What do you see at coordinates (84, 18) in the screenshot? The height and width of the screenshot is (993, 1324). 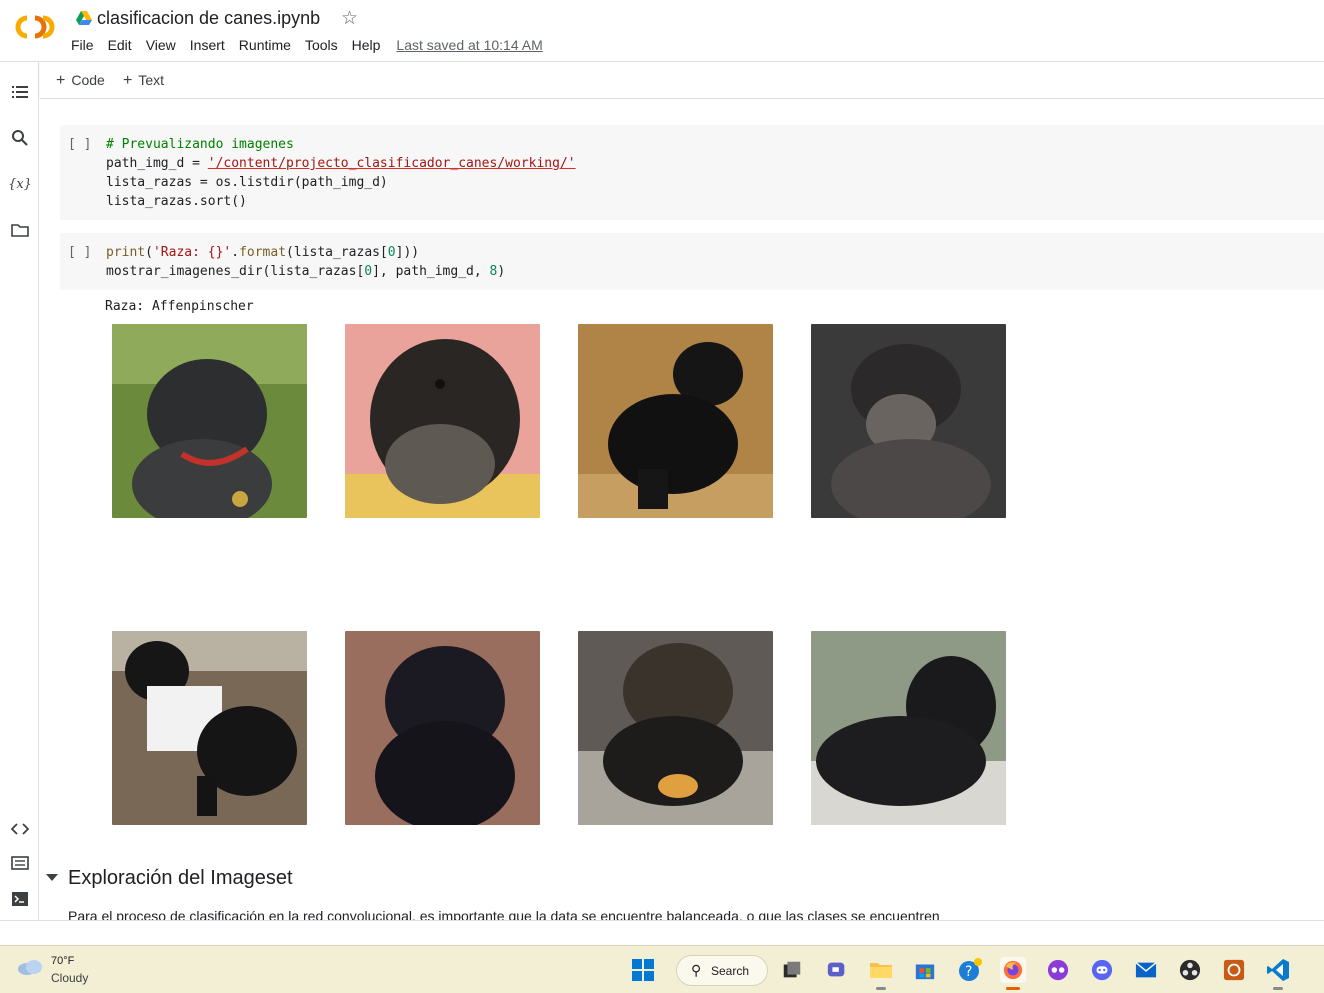 I see `google-drive-icon` at bounding box center [84, 18].